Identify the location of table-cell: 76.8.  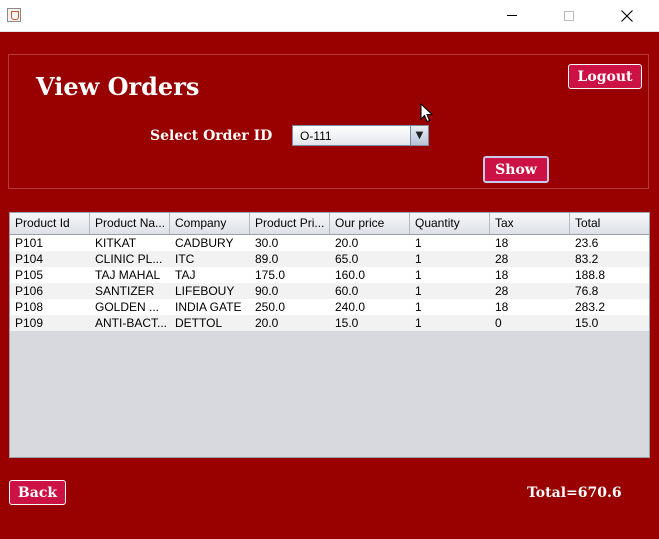
(587, 291).